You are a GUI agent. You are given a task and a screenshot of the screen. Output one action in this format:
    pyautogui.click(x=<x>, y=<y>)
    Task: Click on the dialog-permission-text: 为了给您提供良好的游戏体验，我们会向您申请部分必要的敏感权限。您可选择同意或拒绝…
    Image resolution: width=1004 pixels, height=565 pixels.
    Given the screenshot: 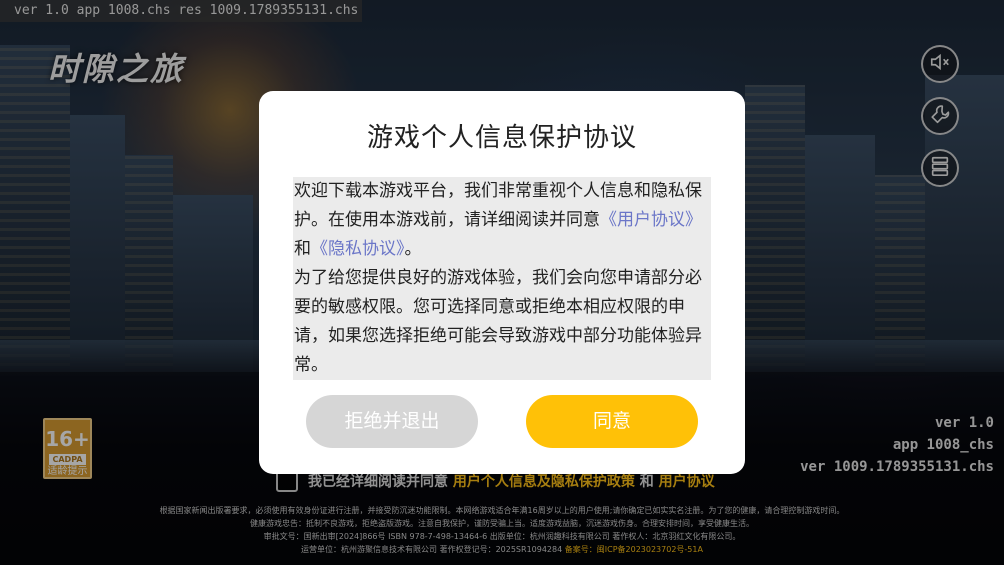 What is the action you would take?
    pyautogui.click(x=498, y=321)
    